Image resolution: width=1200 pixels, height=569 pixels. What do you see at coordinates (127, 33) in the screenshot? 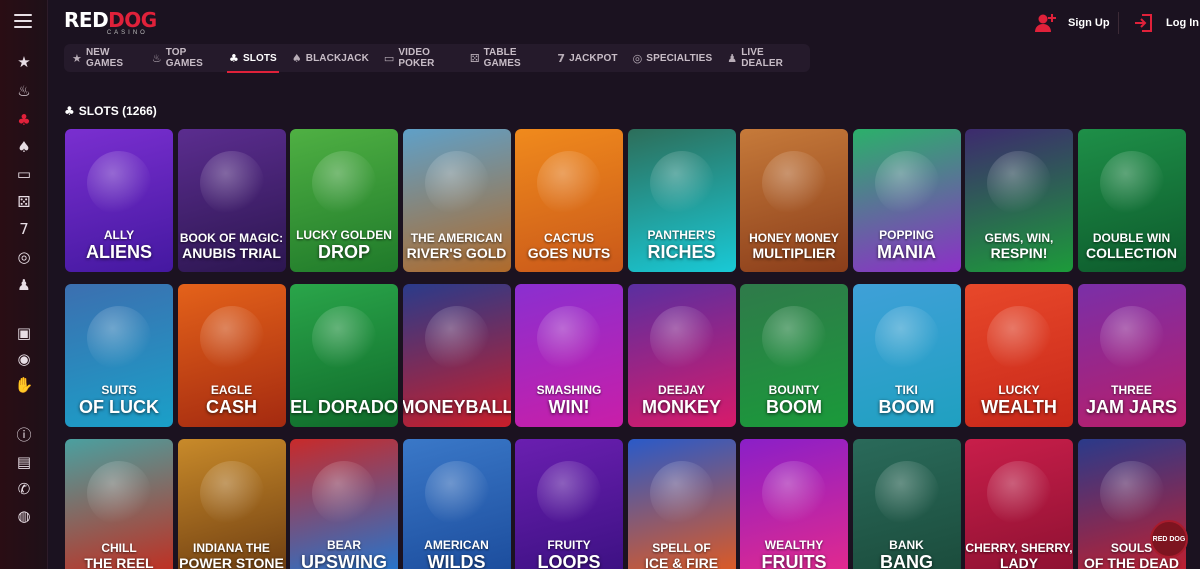
I see `logo-subtitle: CASINO` at bounding box center [127, 33].